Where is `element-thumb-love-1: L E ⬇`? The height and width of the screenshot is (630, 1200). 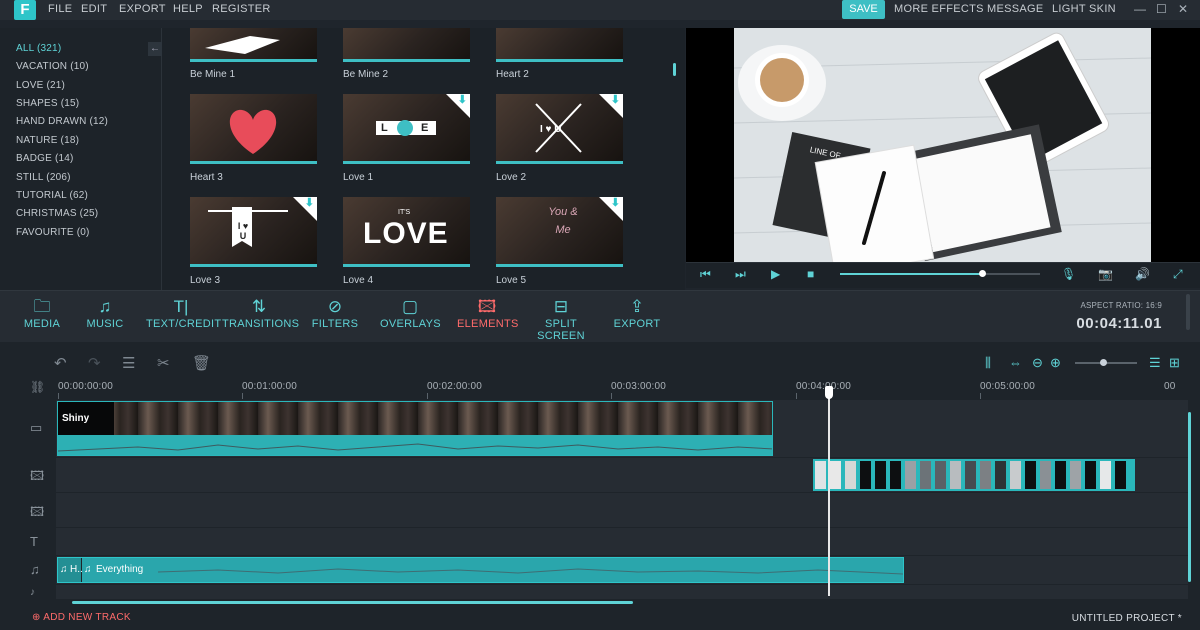 element-thumb-love-1: L E ⬇ is located at coordinates (406, 129).